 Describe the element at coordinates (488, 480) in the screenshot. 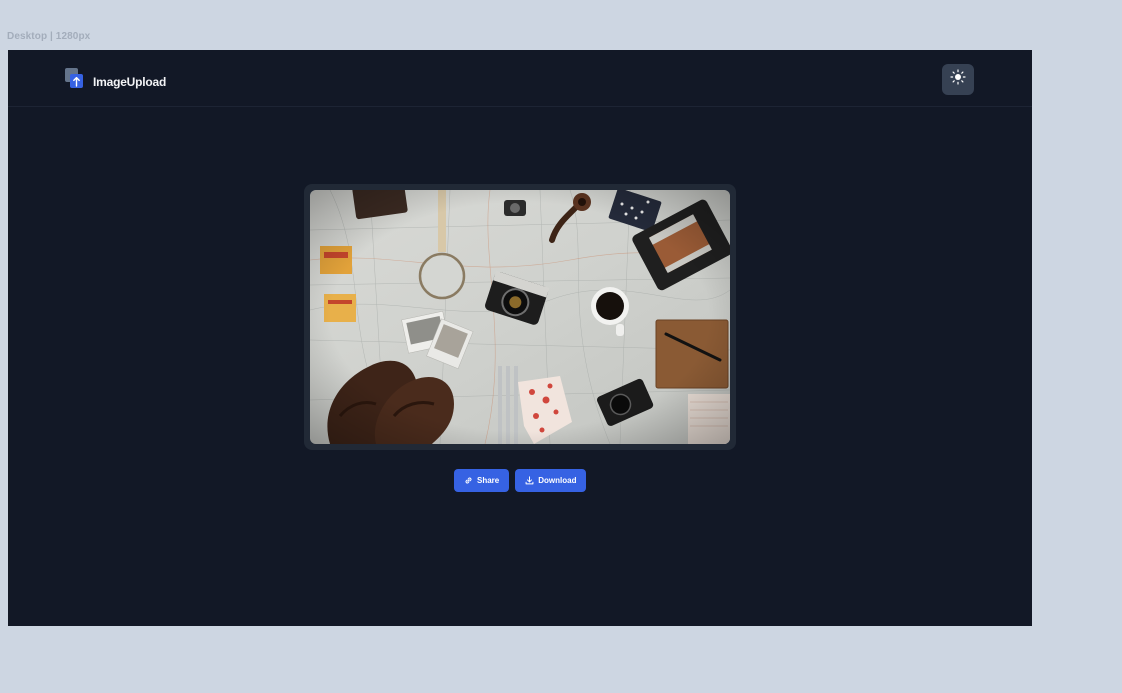

I see `share-label: Share` at that location.